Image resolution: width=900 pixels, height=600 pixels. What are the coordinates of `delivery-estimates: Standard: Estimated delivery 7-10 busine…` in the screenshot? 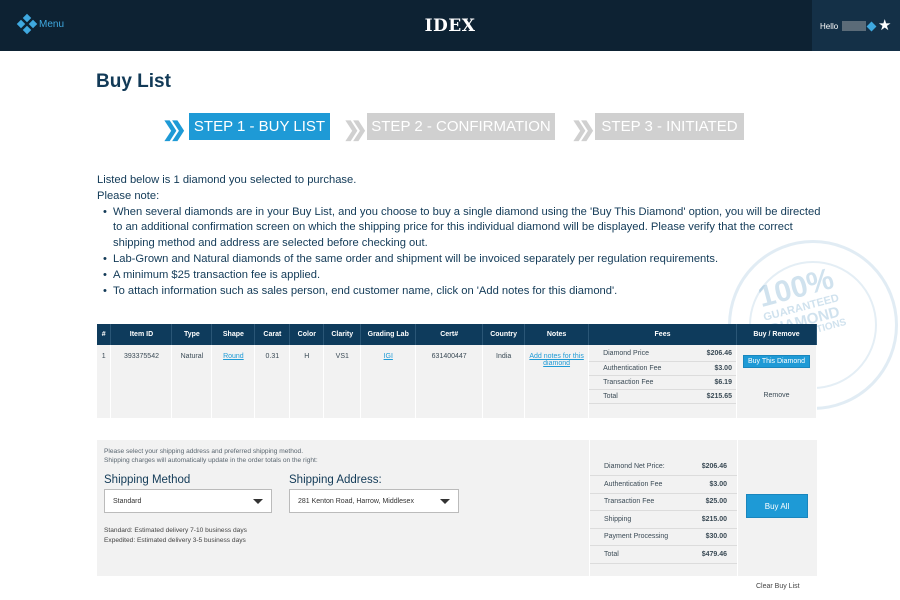 It's located at (175, 536).